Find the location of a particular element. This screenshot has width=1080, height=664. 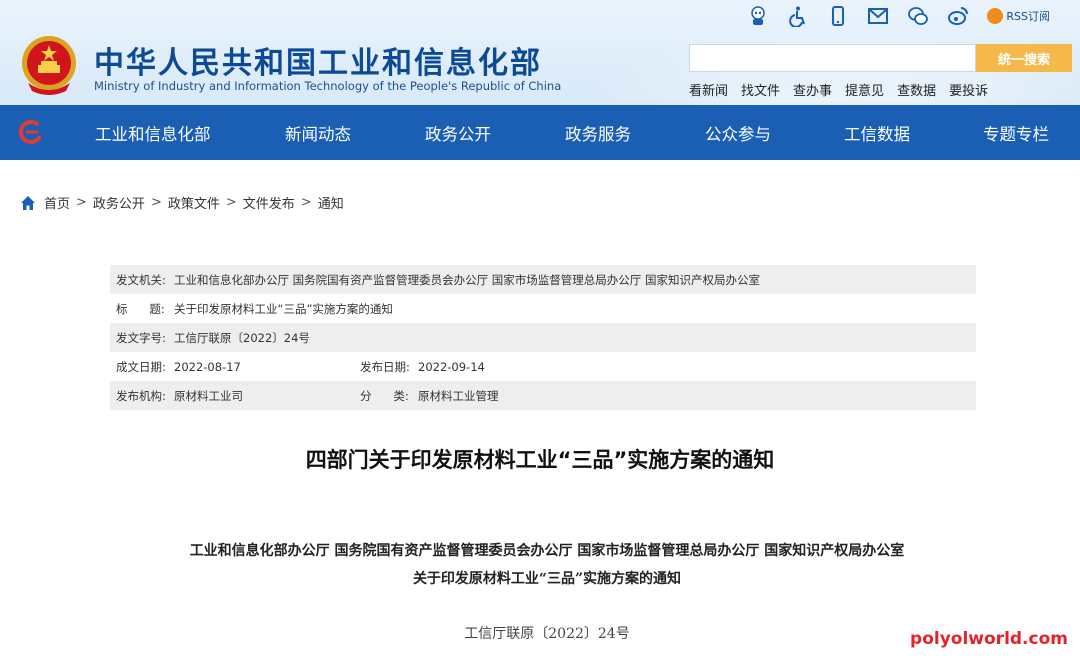

main-nav: 工业和信息化部 新闻动态 政务公开 政务服务 公众参与 工信数据 专题专栏 is located at coordinates (540, 132).